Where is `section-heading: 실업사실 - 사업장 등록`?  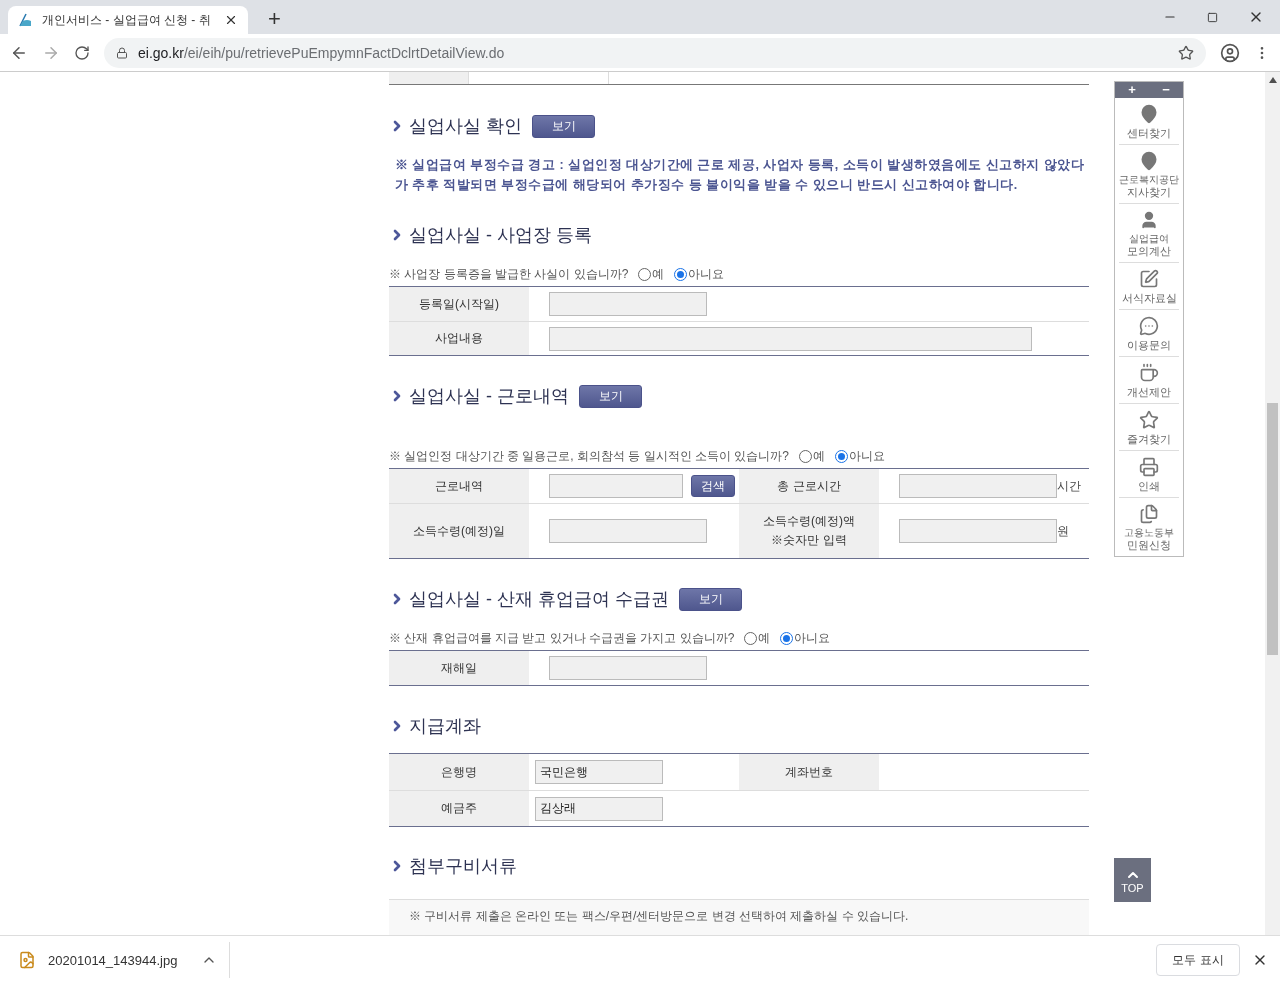 section-heading: 실업사실 - 사업장 등록 is located at coordinates (500, 235).